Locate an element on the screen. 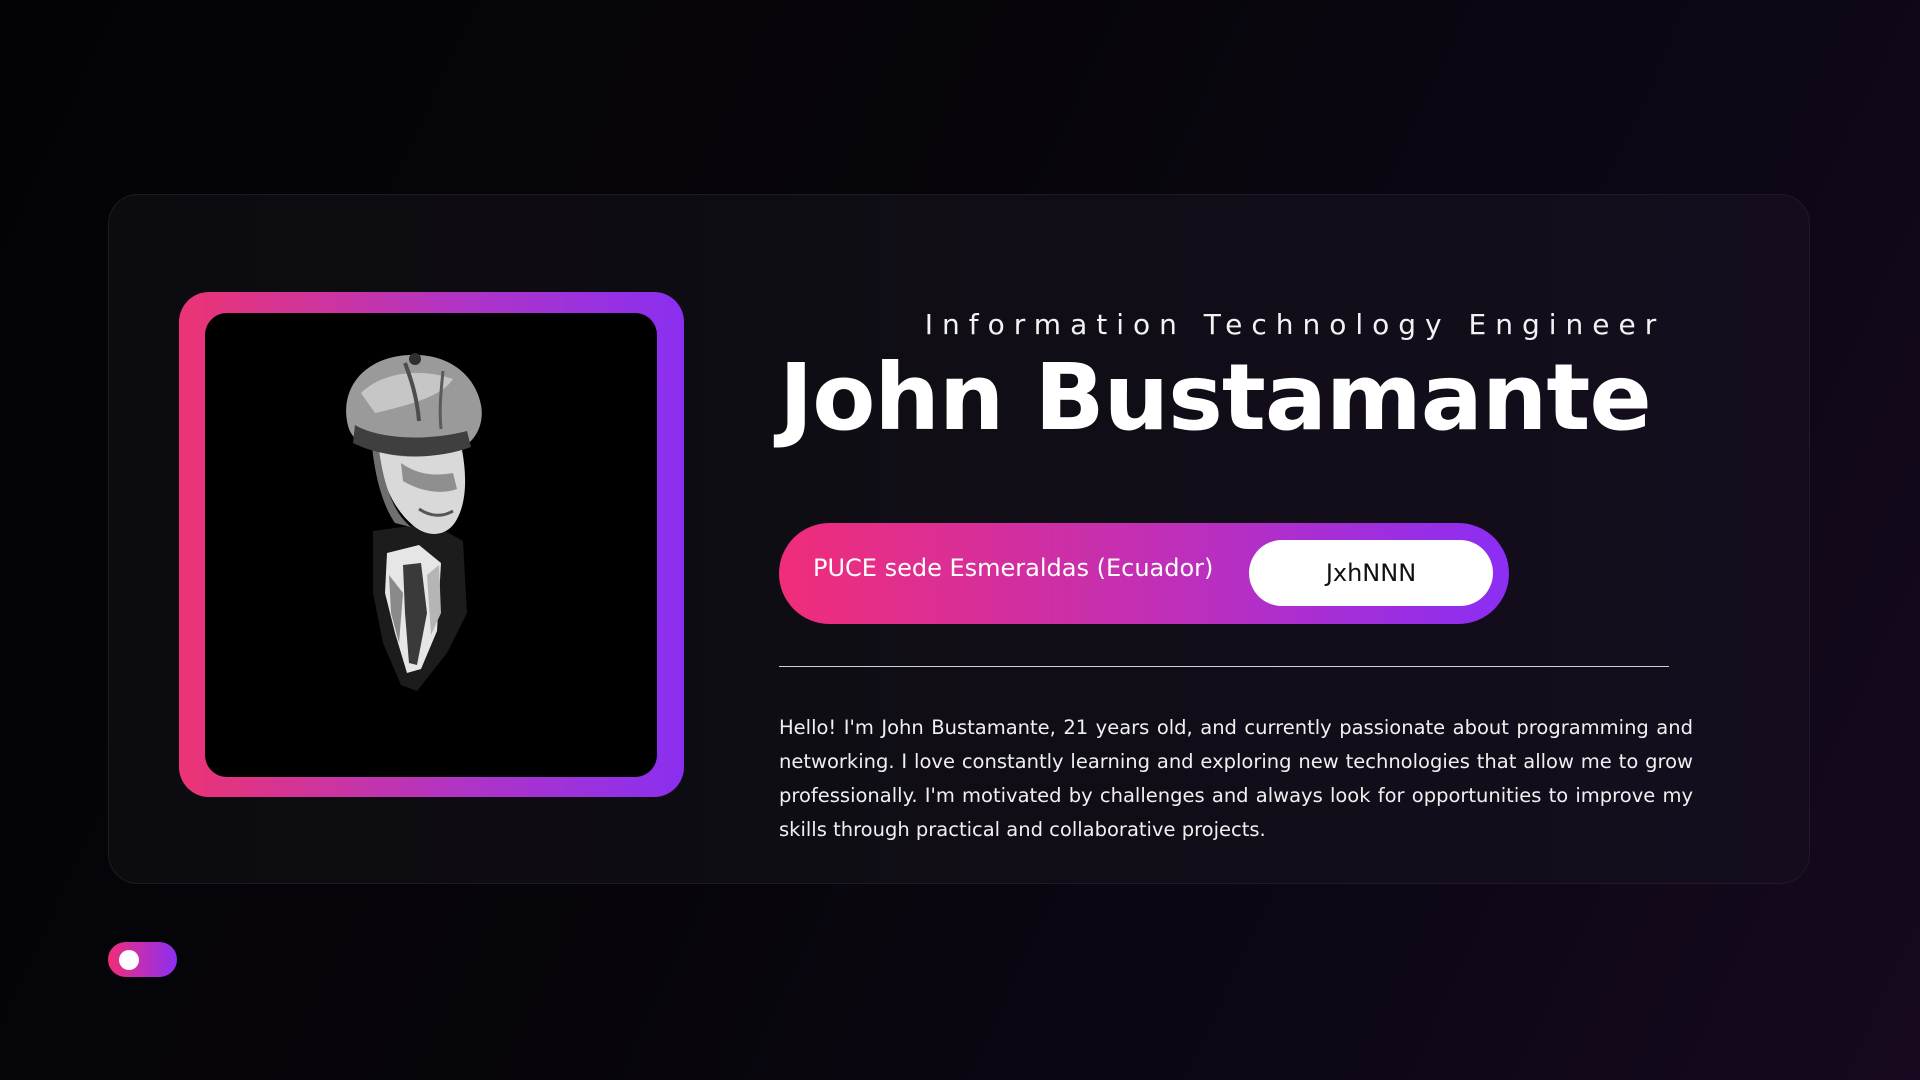 The width and height of the screenshot is (1920, 1080). section-divider is located at coordinates (1224, 666).